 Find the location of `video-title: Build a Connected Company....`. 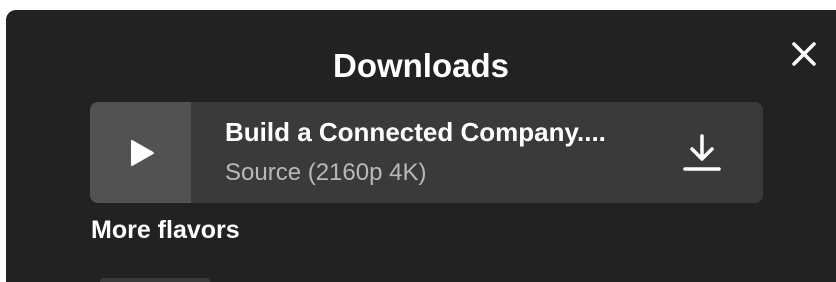

video-title: Build a Connected Company.... is located at coordinates (415, 132).